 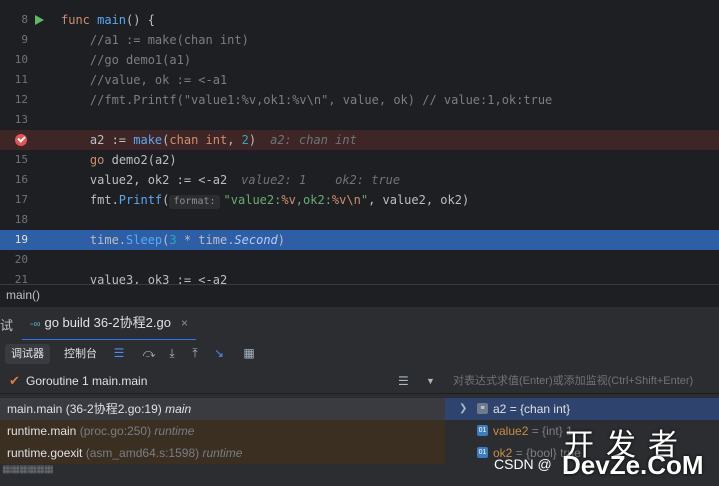 I want to click on debug-toolbar: 调试器 控制台 ☰ ⤼ ⤓ ⤒ ↘ ▦, so click(x=359, y=354).